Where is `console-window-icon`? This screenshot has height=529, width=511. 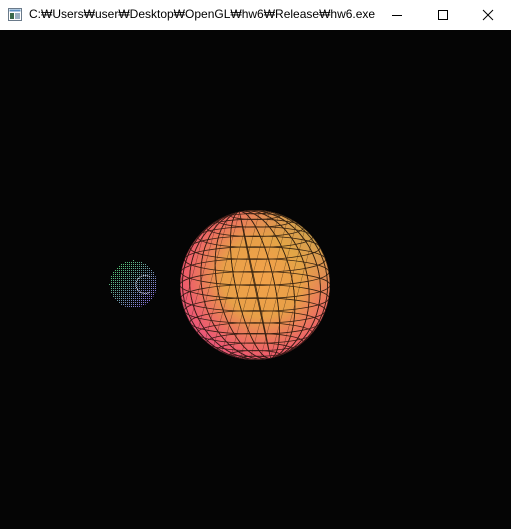 console-window-icon is located at coordinates (15, 14).